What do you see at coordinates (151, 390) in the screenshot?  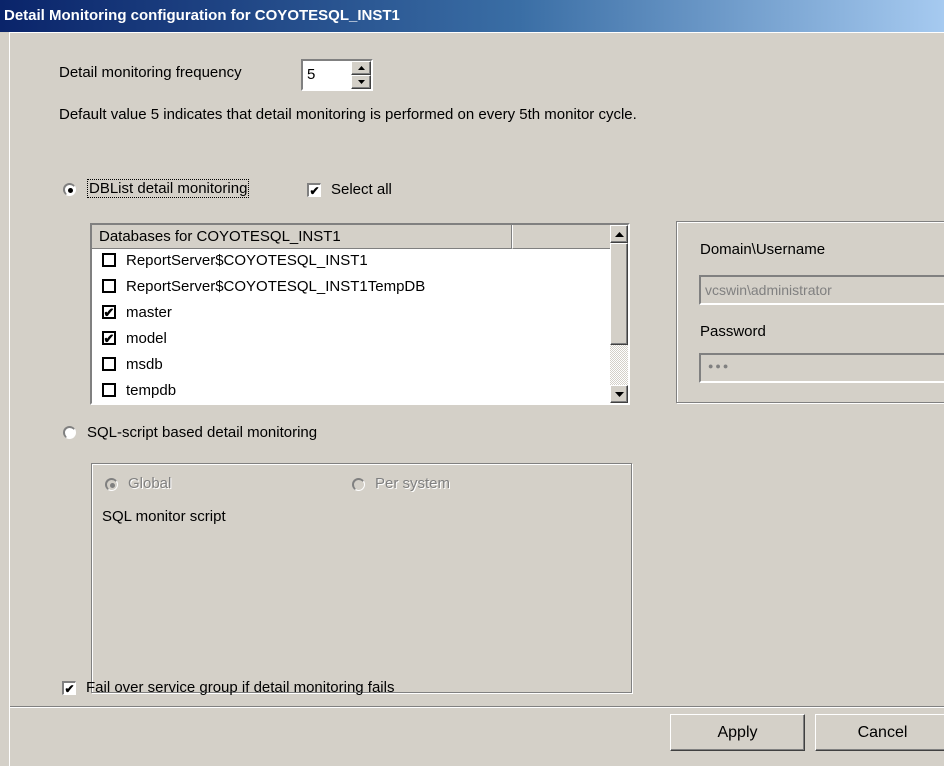 I see `database-name: tempdb` at bounding box center [151, 390].